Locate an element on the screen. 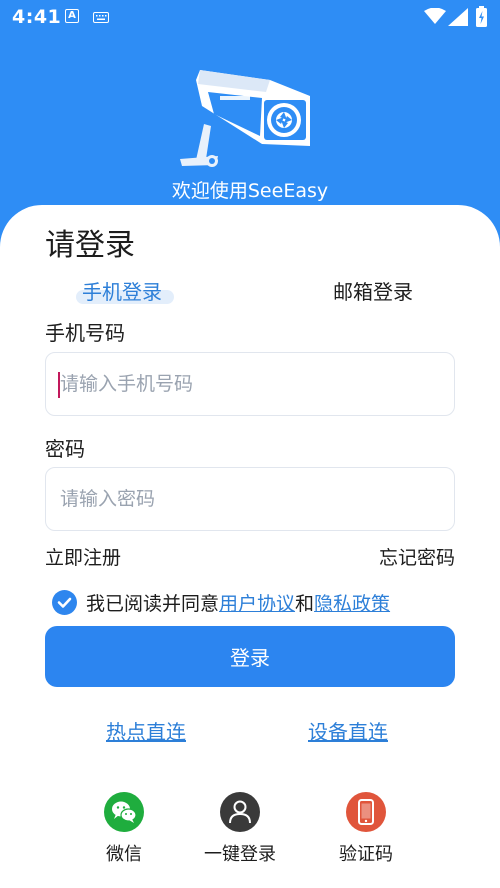 This screenshot has width=500, height=888. status-bar: 4:41 A is located at coordinates (250, 17).